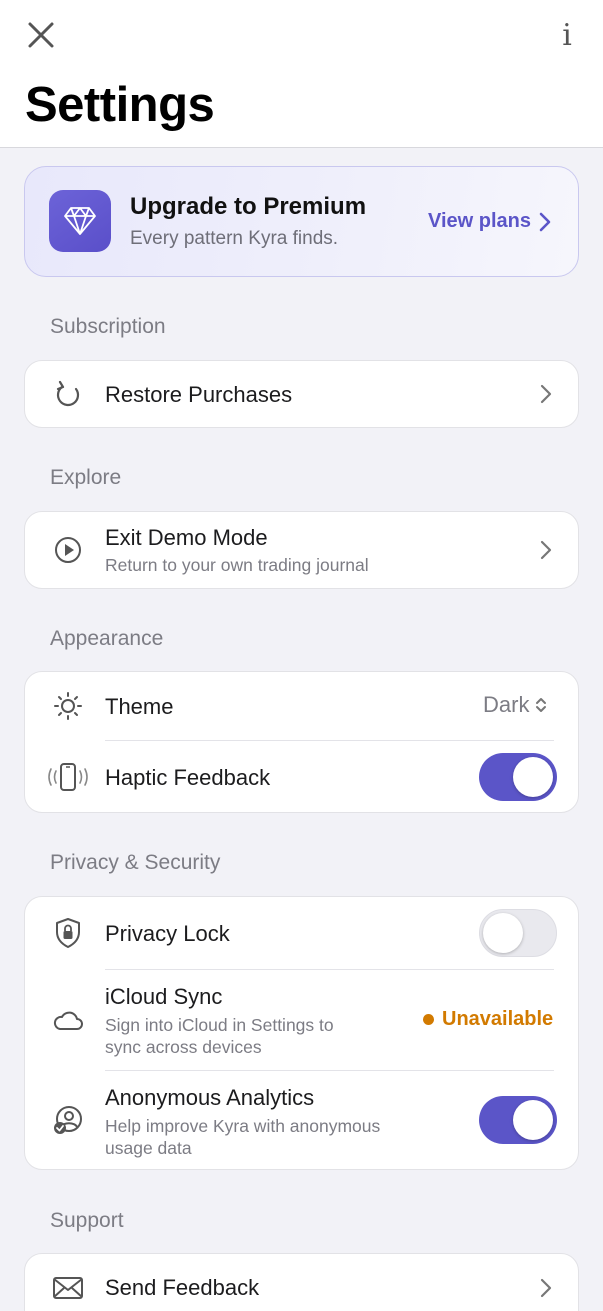 This screenshot has width=603, height=1311. What do you see at coordinates (541, 705) in the screenshot?
I see `chevron-up-down-icon` at bounding box center [541, 705].